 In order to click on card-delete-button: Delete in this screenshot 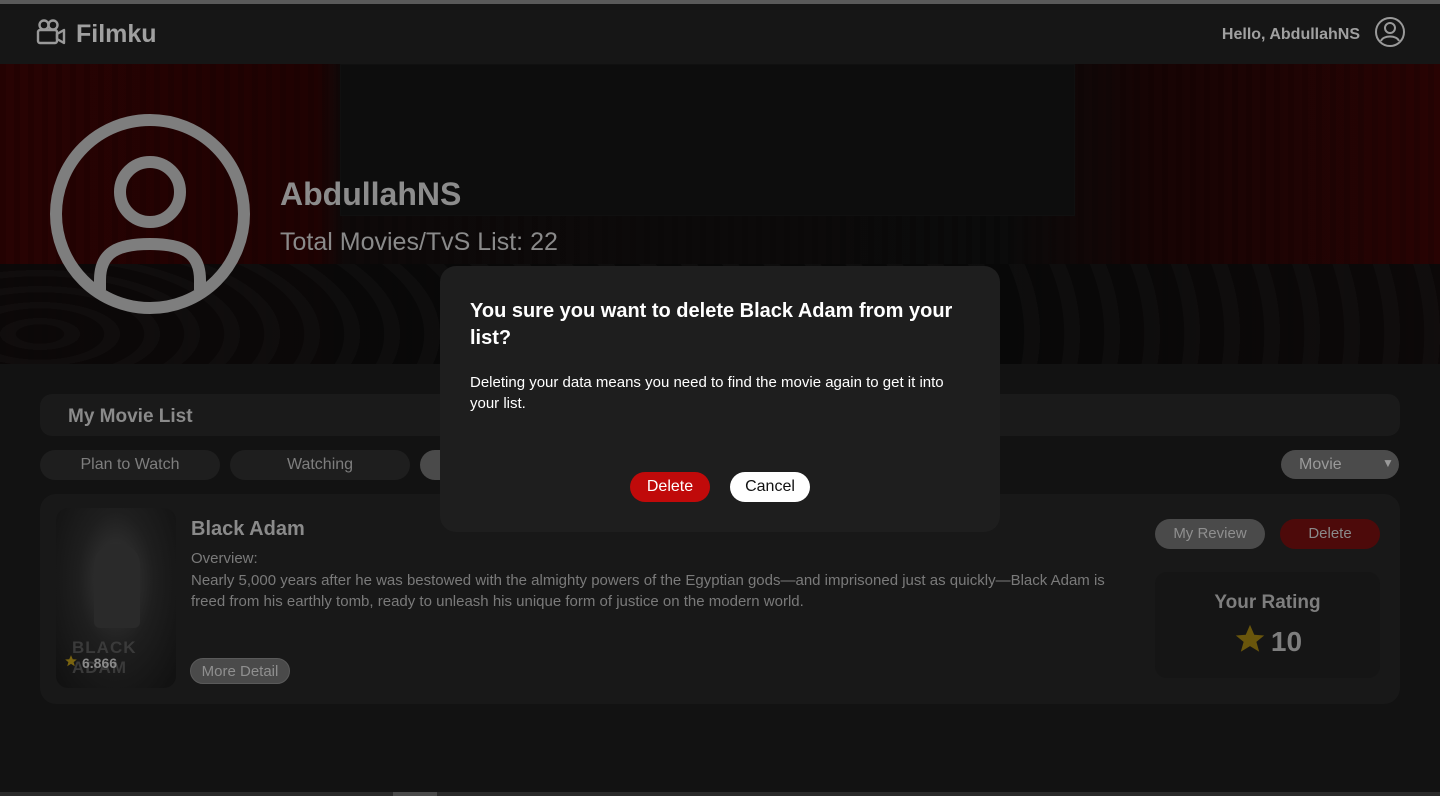, I will do `click(1330, 534)`.